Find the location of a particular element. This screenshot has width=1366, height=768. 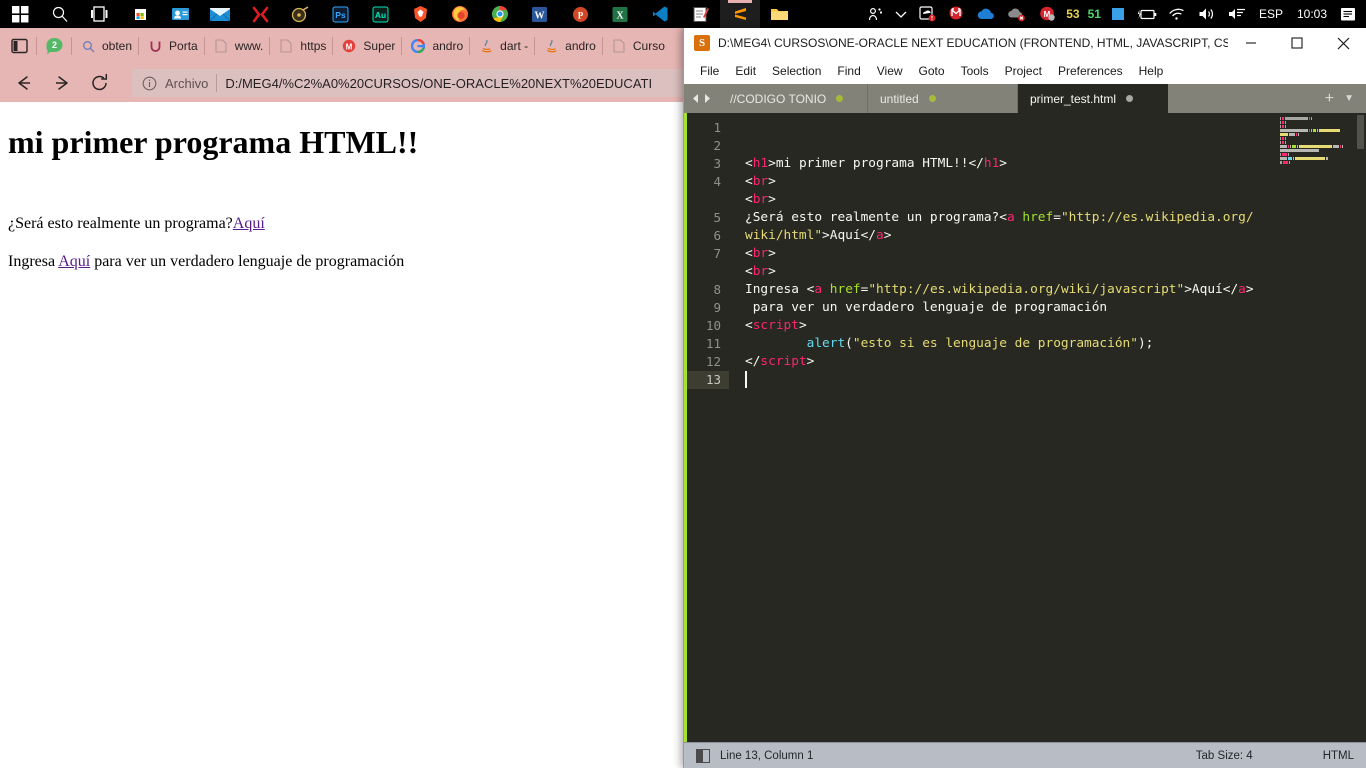

cloud-disconnected-icon is located at coordinates (1017, 14).